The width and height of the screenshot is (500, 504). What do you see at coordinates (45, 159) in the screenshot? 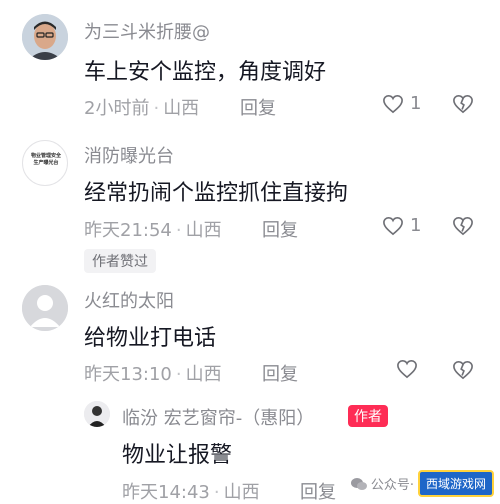
I see `avatar-text: 物业管理安全生产曝光台` at bounding box center [45, 159].